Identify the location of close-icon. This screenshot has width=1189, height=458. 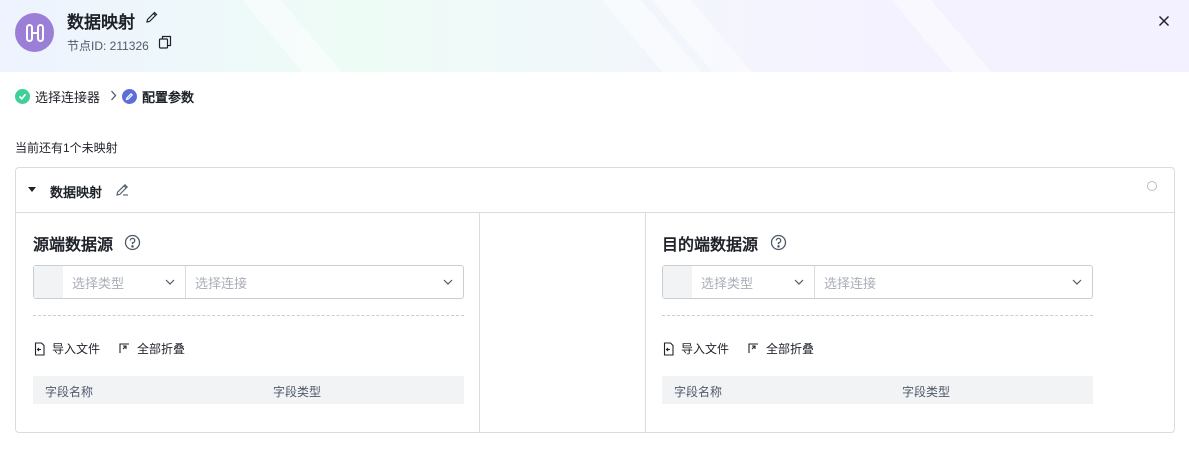
(1164, 21).